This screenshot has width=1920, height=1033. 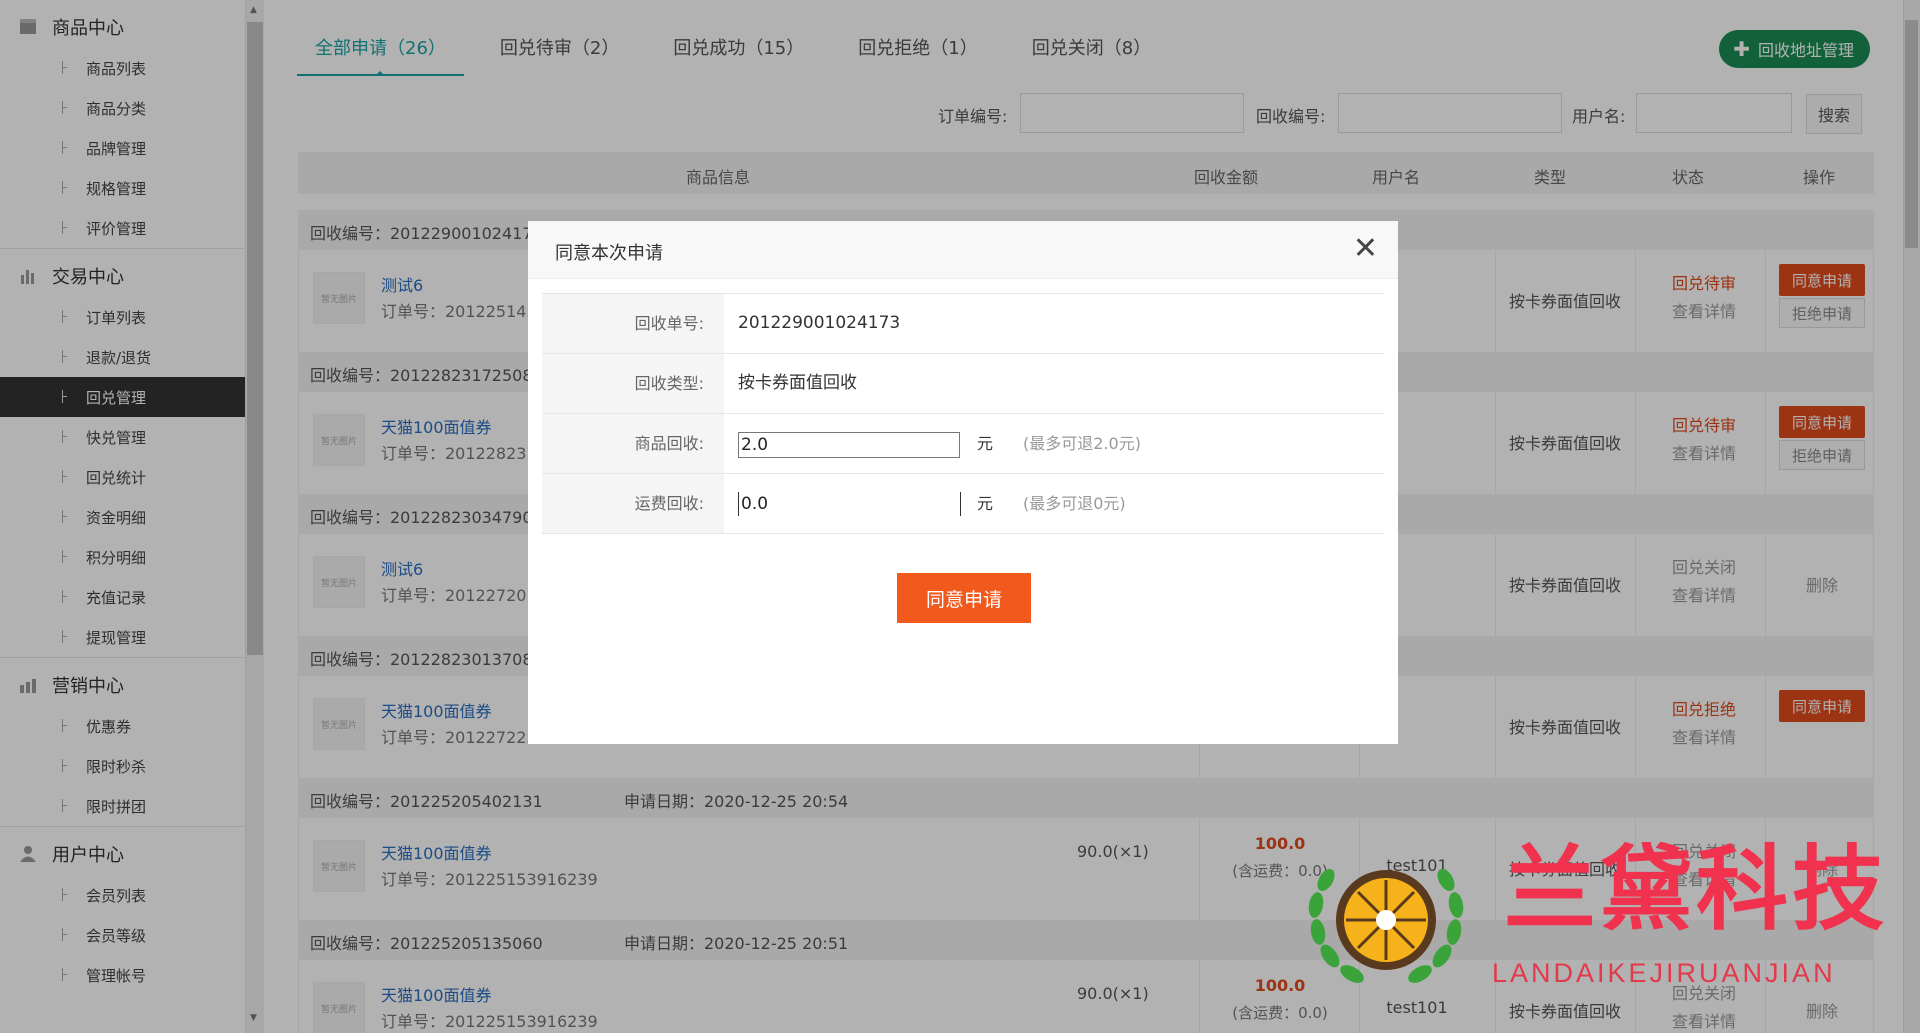 What do you see at coordinates (633, 383) in the screenshot?
I see `recycle-type-label: 回收类型:` at bounding box center [633, 383].